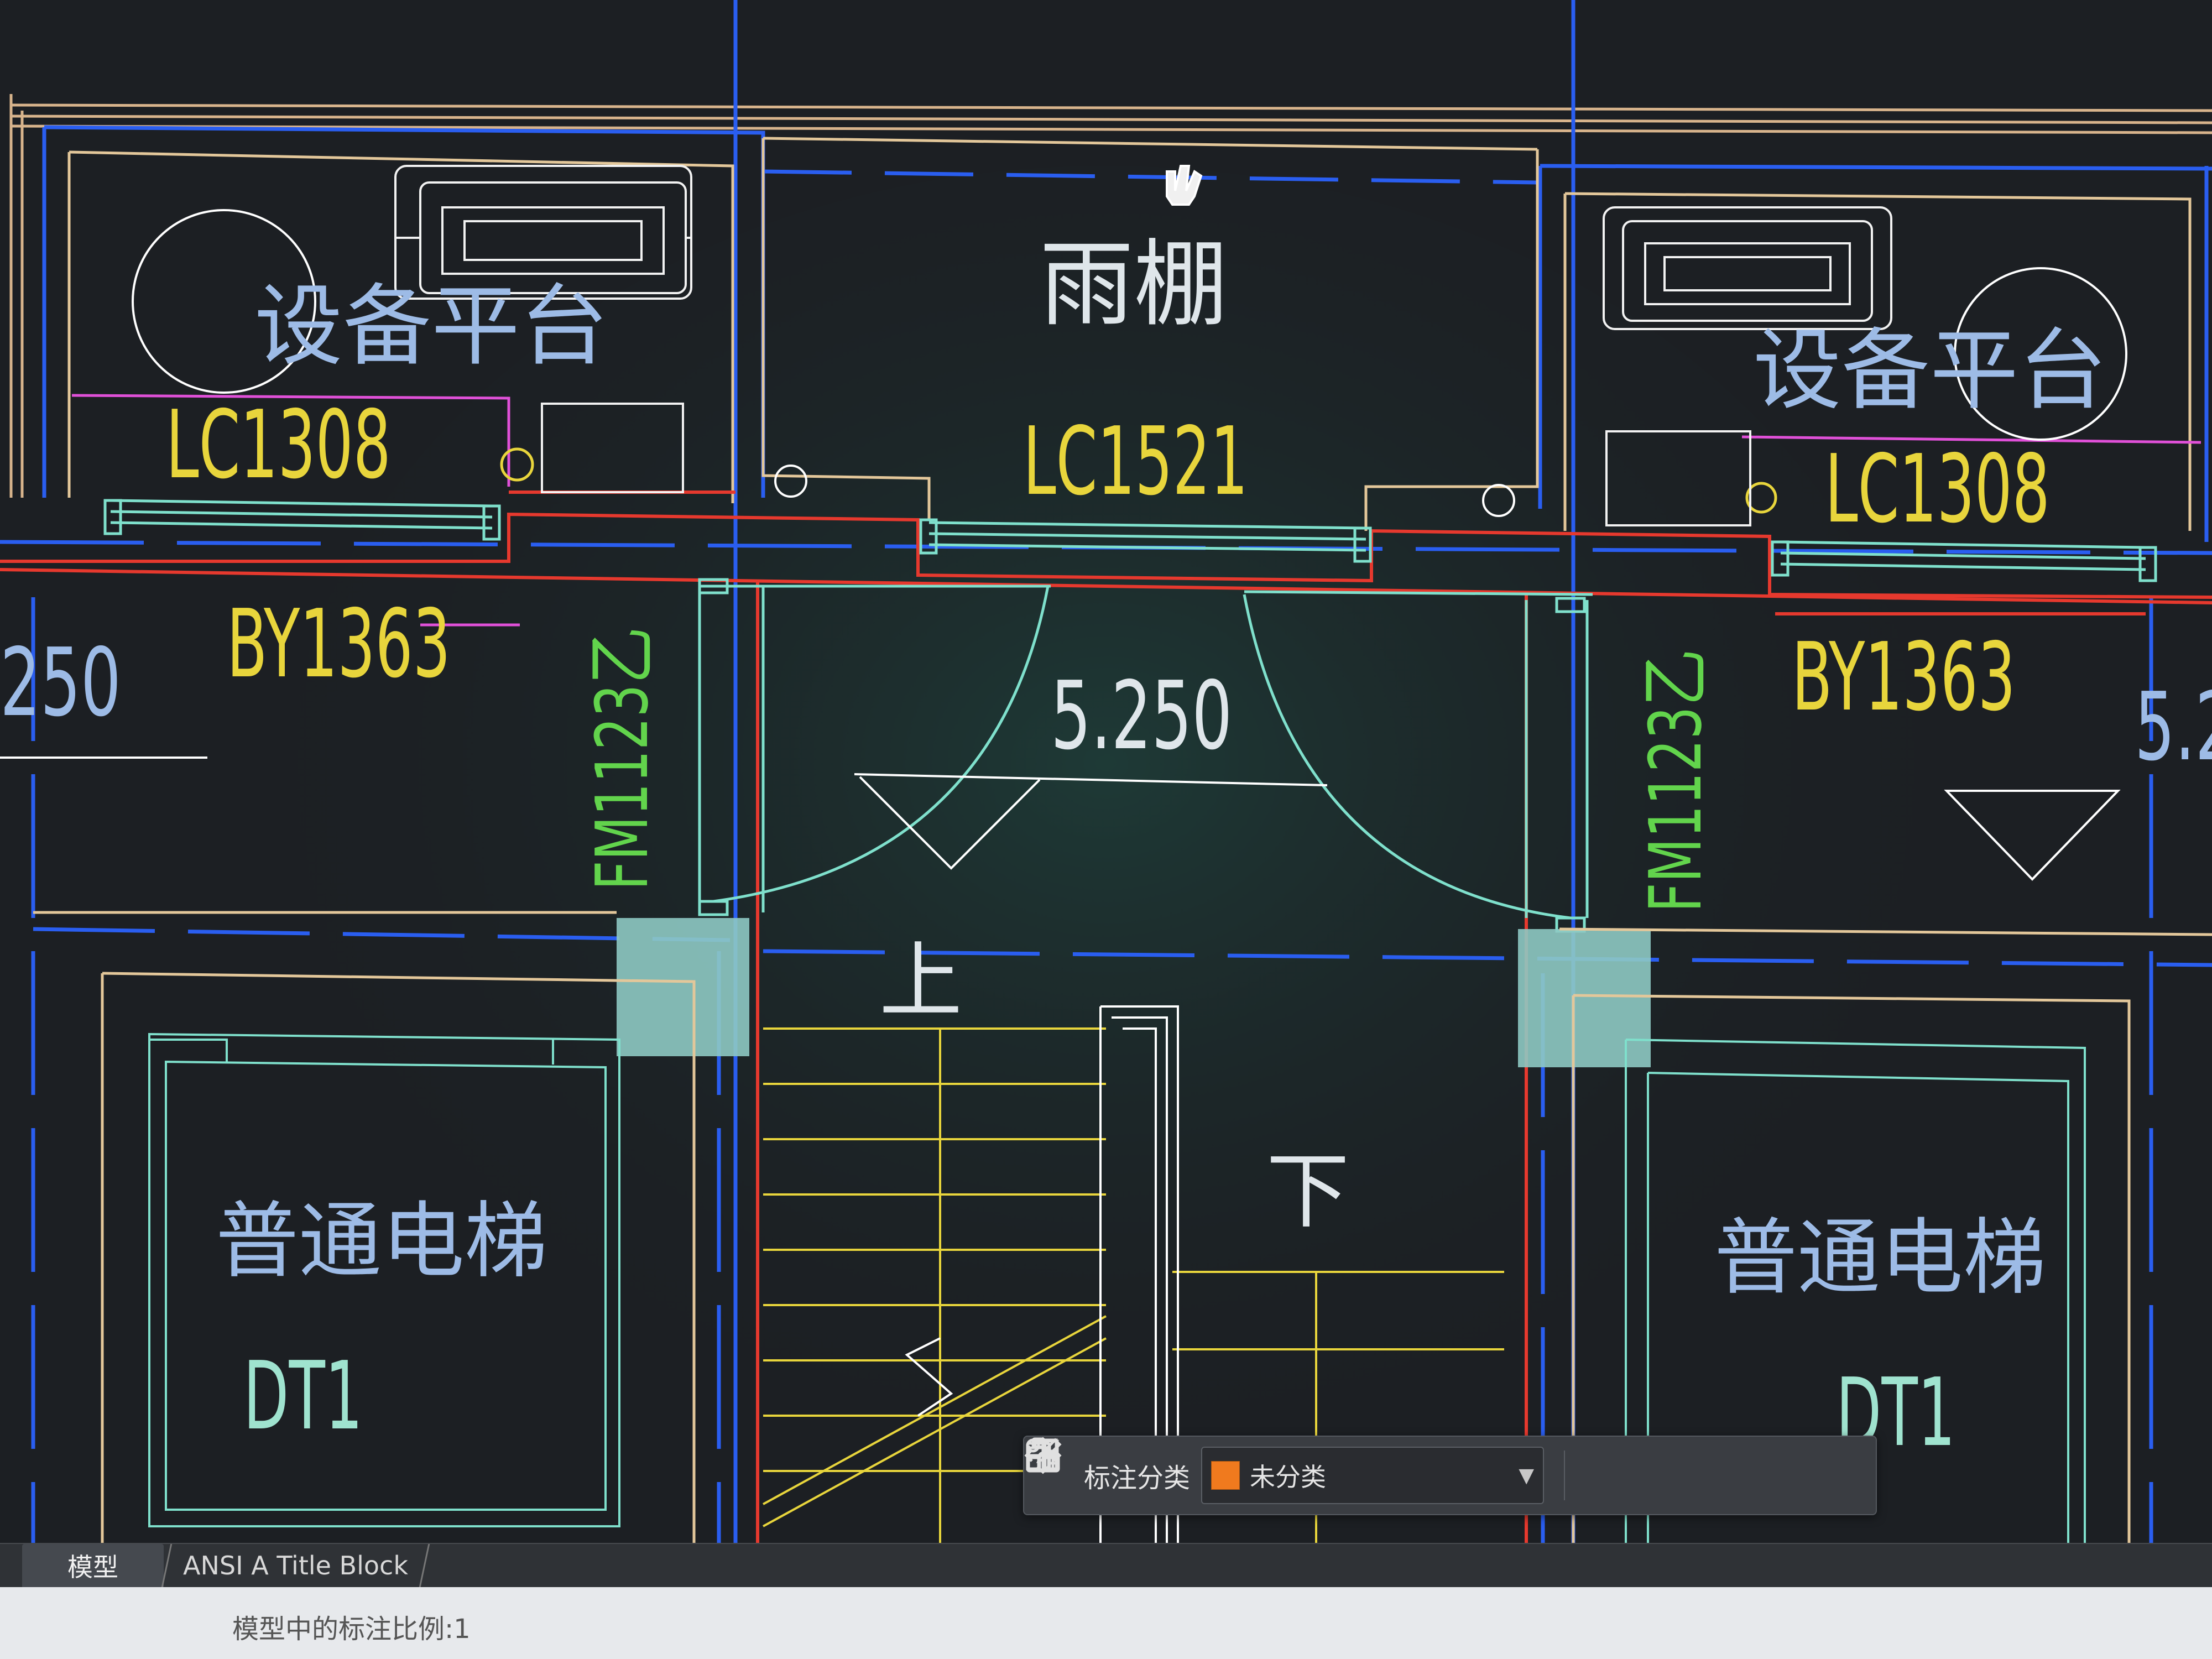 The height and width of the screenshot is (1659, 2212). I want to click on tab-title-block-label: ANSI A Title Block, so click(296, 1566).